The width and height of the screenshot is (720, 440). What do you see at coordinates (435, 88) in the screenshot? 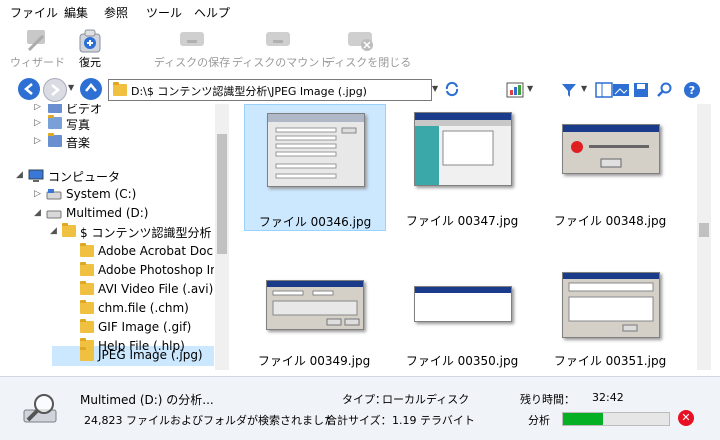
I see `address-dropdown-icon: ▼` at bounding box center [435, 88].